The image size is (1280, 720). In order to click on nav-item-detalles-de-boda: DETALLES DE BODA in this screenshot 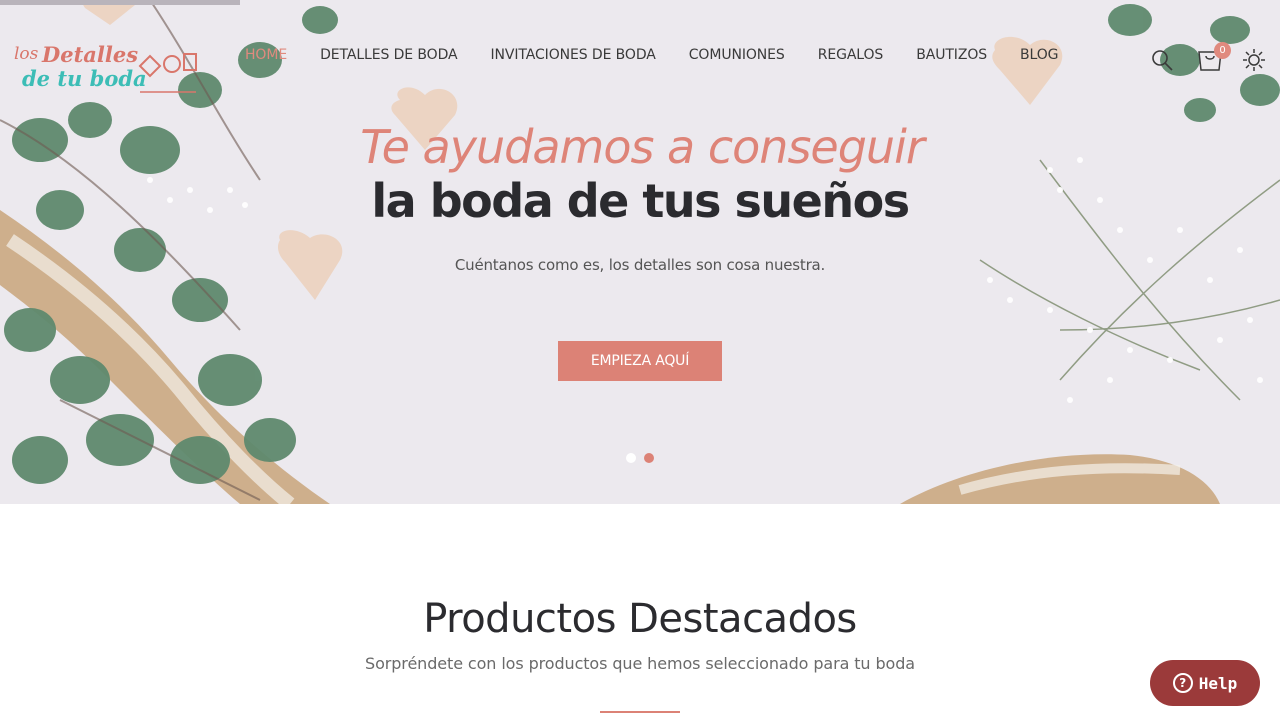, I will do `click(389, 58)`.